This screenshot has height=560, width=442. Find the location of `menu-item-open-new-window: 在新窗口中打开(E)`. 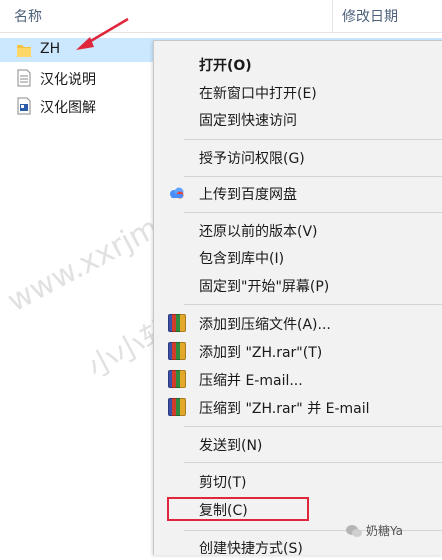

menu-item-open-new-window: 在新窗口中打开(E) is located at coordinates (298, 92).